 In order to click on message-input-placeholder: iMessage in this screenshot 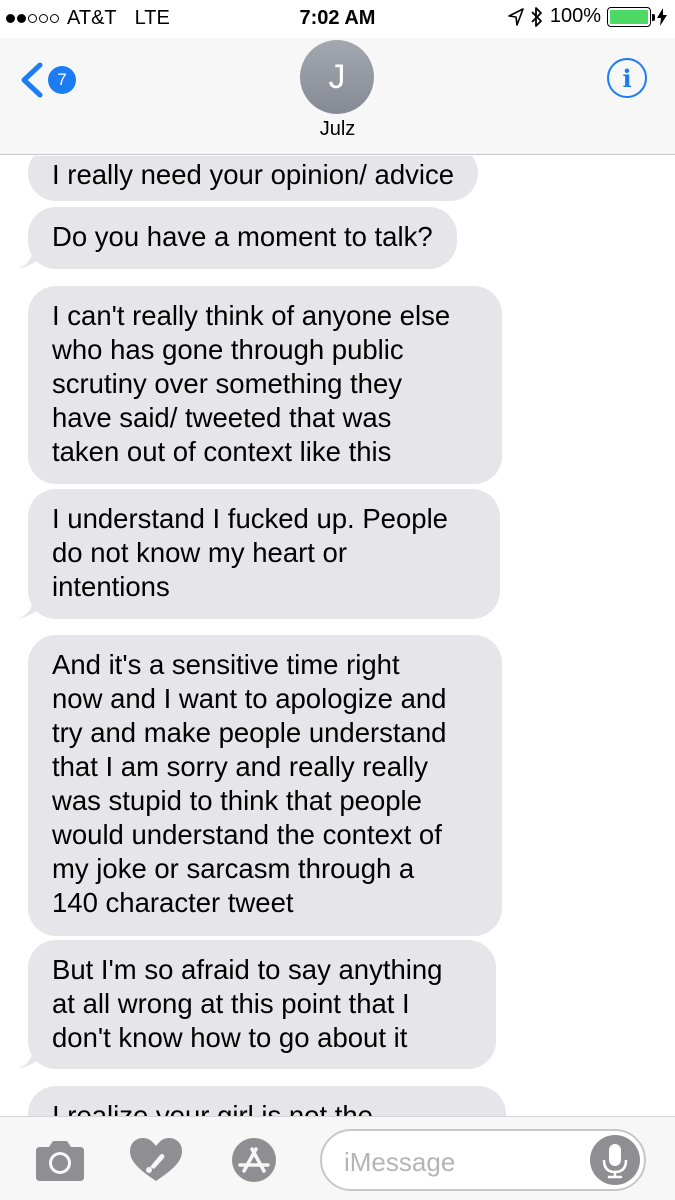, I will do `click(400, 1162)`.